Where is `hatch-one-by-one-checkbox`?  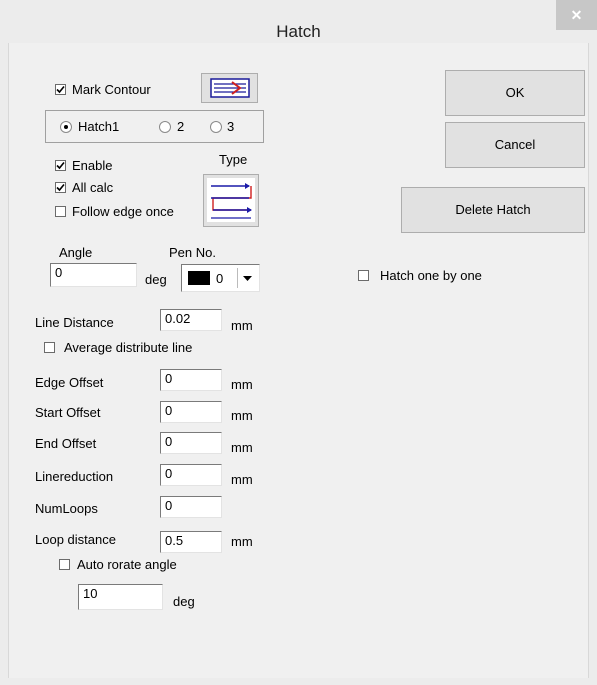 hatch-one-by-one-checkbox is located at coordinates (363, 275).